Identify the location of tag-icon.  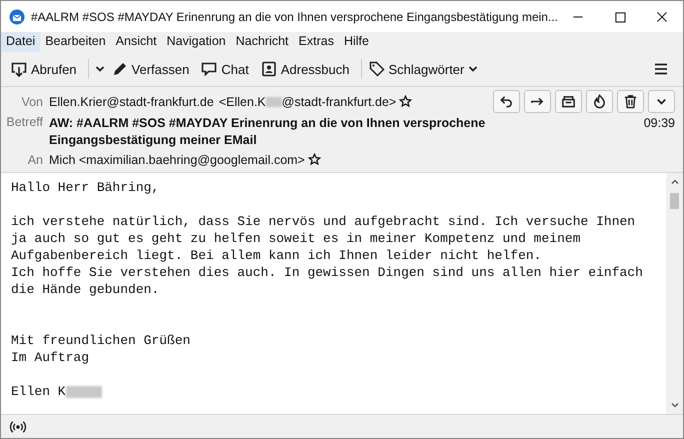
(376, 69).